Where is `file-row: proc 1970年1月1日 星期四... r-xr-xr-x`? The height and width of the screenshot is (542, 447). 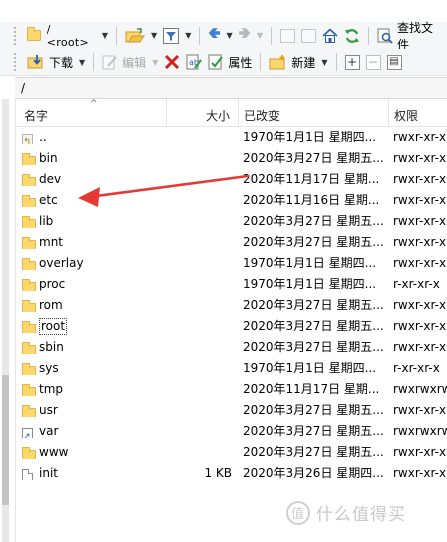 file-row: proc 1970年1月1日 星期四... r-xr-xr-x is located at coordinates (231, 284).